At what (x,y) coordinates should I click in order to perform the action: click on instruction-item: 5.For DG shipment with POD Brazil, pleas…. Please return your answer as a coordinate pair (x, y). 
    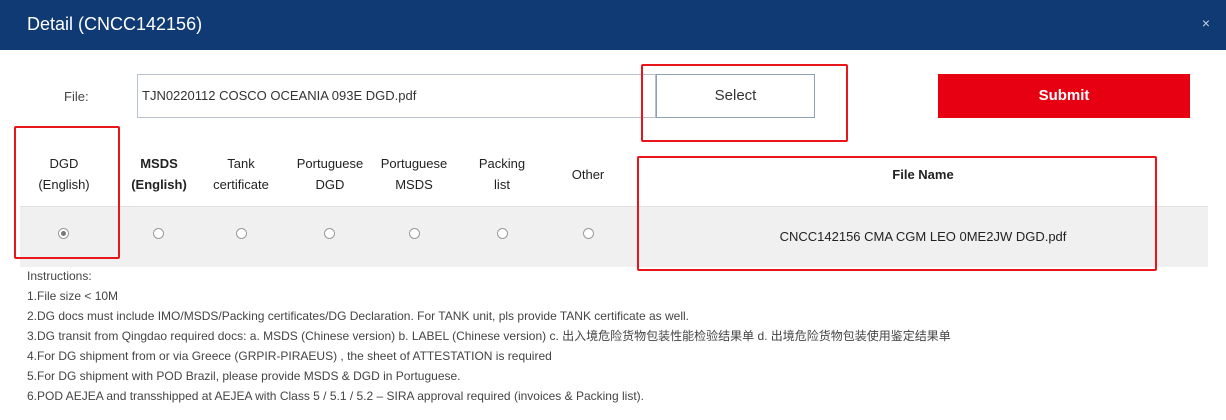
    Looking at the image, I should click on (244, 376).